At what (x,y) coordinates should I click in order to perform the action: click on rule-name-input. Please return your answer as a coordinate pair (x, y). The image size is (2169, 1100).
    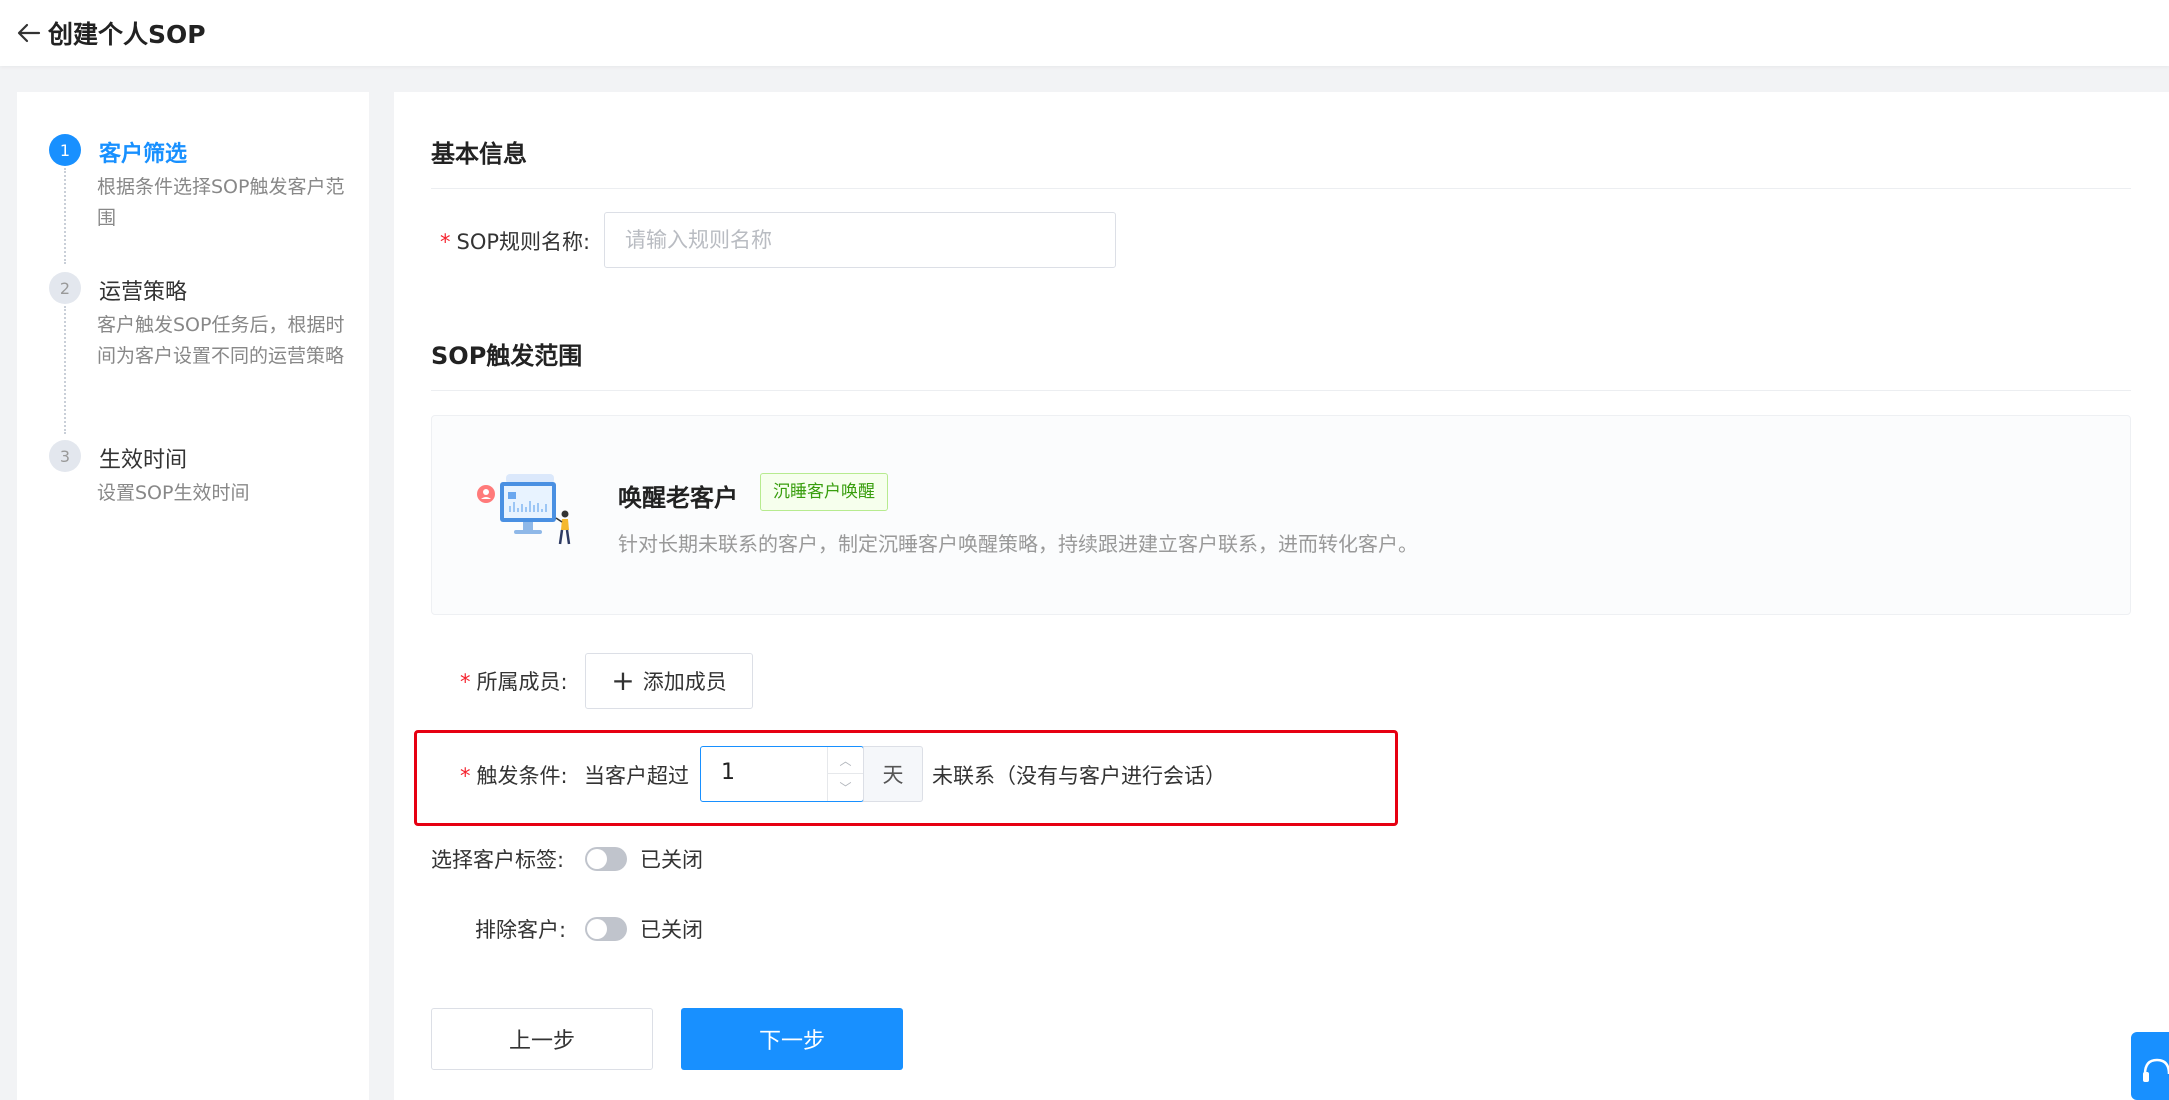
    Looking at the image, I should click on (860, 240).